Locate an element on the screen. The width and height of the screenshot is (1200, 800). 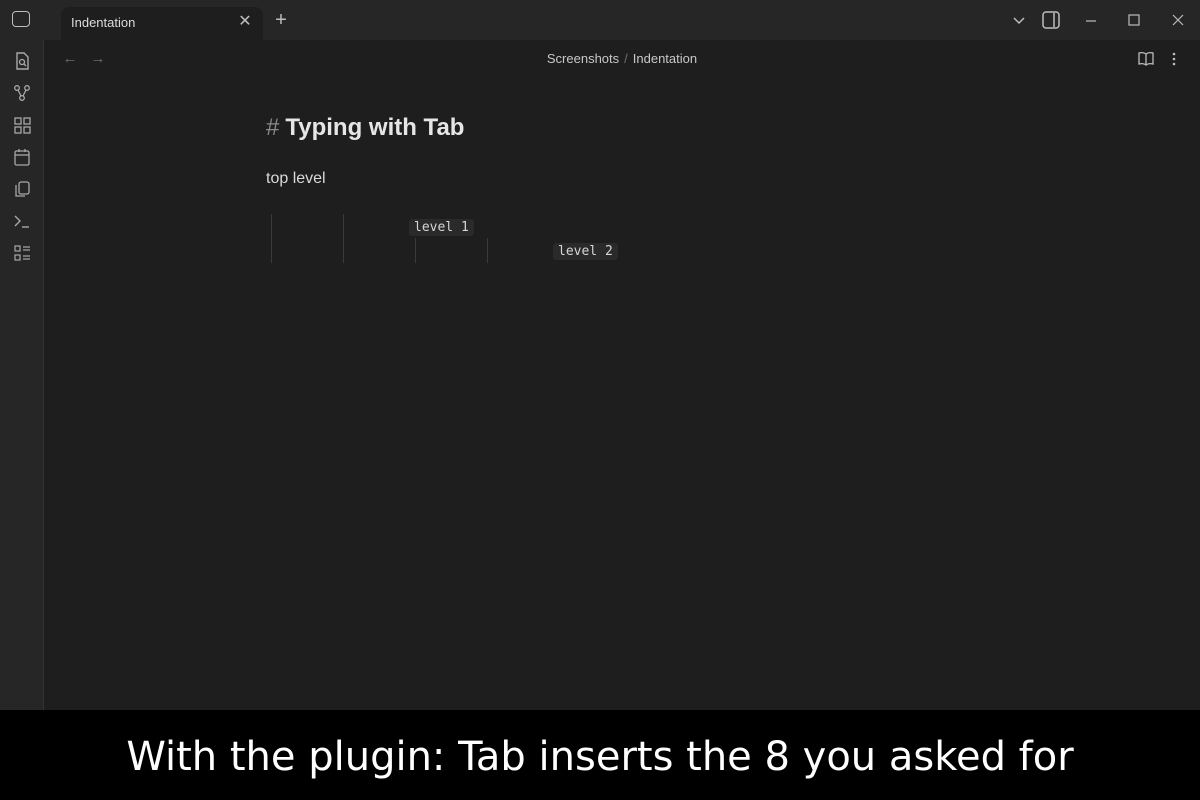
chevron-down-icon is located at coordinates (1019, 20).